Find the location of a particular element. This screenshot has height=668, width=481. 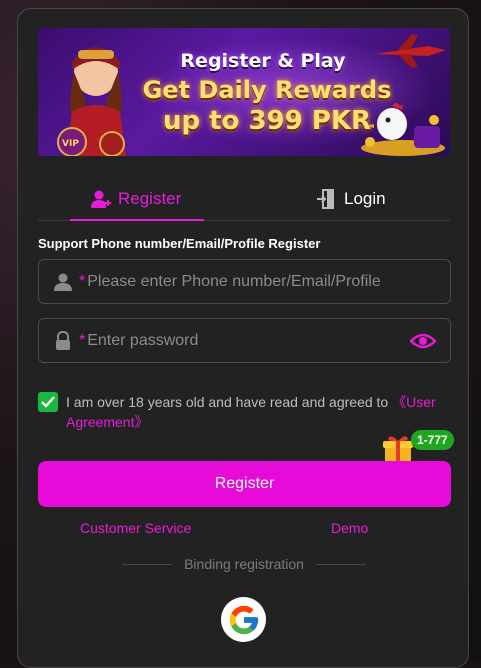

vip-label: VIP is located at coordinates (70, 144).